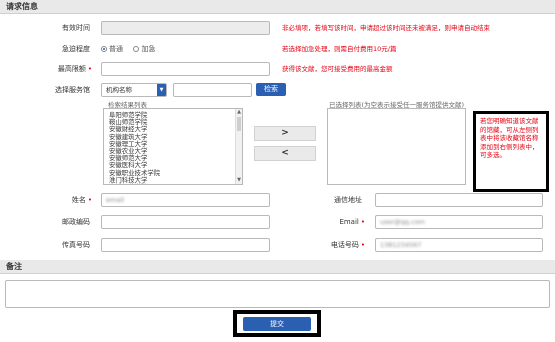 The width and height of the screenshot is (555, 342). What do you see at coordinates (509, 138) in the screenshot?
I see `hint-callout-text: 若您明确知道该文献的馆藏，可从左侧列表中将该收藏馆名称添加到右侧列表中，可多选。` at bounding box center [509, 138].